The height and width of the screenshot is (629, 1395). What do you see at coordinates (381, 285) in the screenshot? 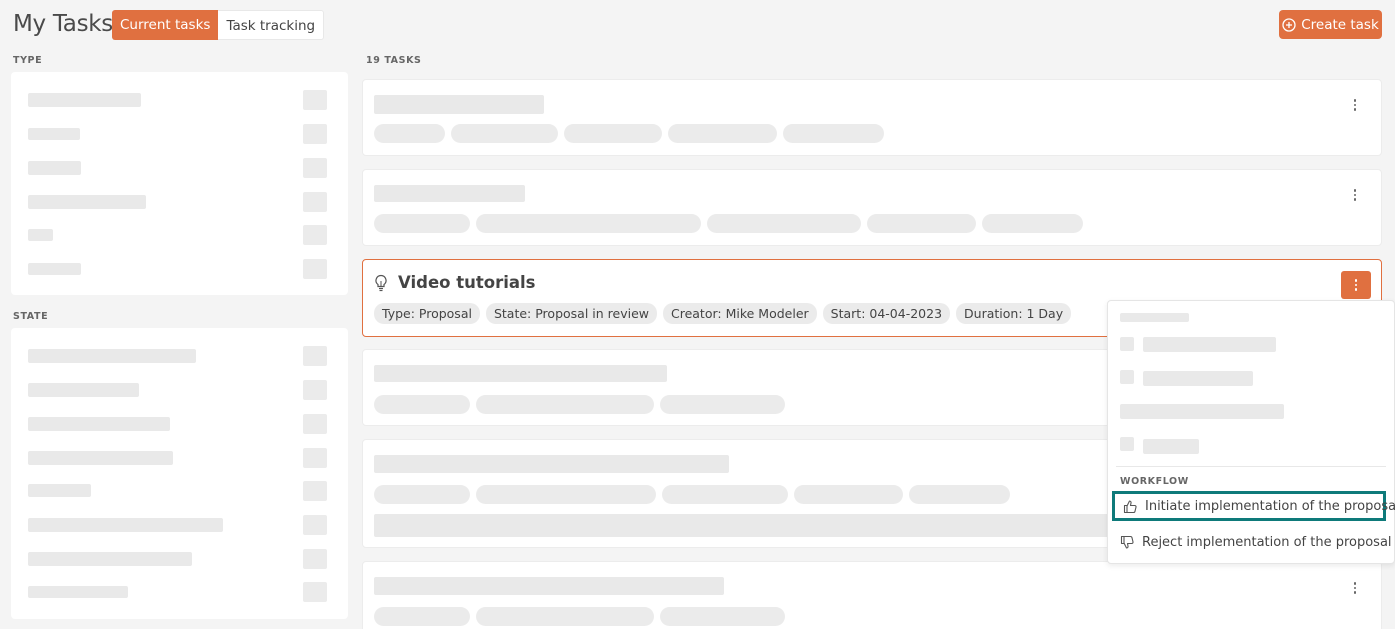
I see `lightbulb-icon` at bounding box center [381, 285].